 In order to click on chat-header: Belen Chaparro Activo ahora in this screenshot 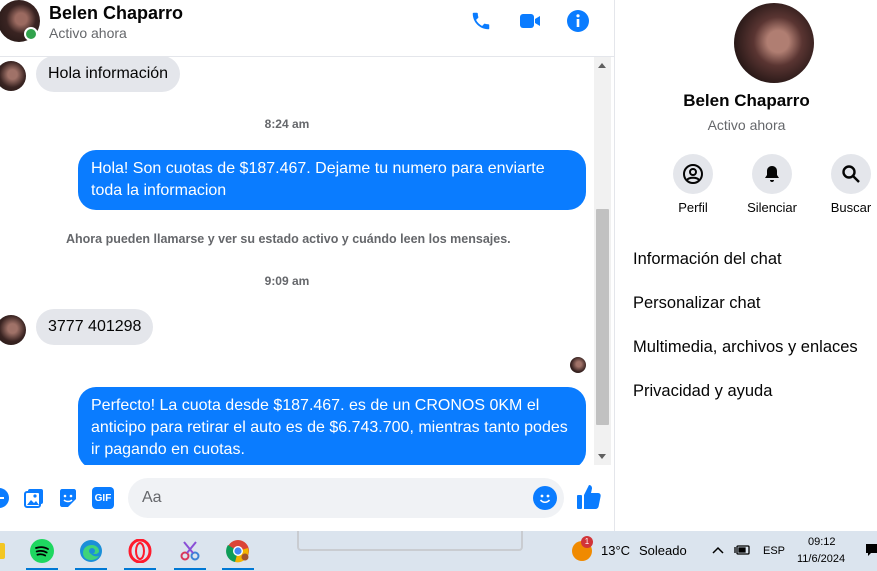, I will do `click(307, 28)`.